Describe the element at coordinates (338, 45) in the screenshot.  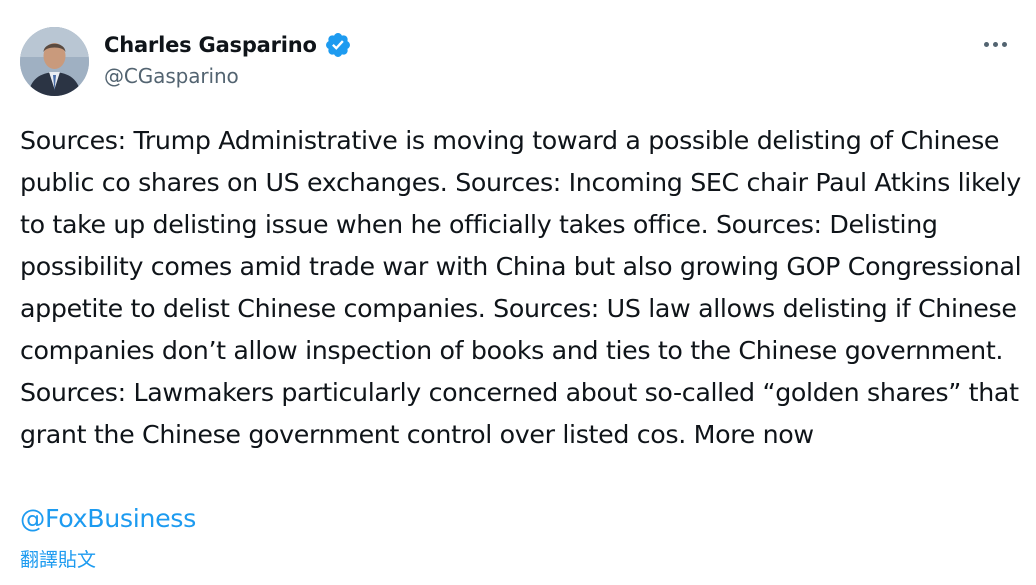
I see `verified-badge-icon` at that location.